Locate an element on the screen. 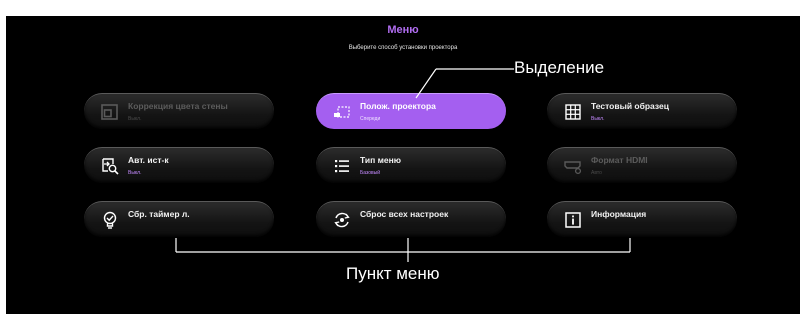 The image size is (806, 314). menu-item-callout-label: Пункт меню is located at coordinates (393, 273).